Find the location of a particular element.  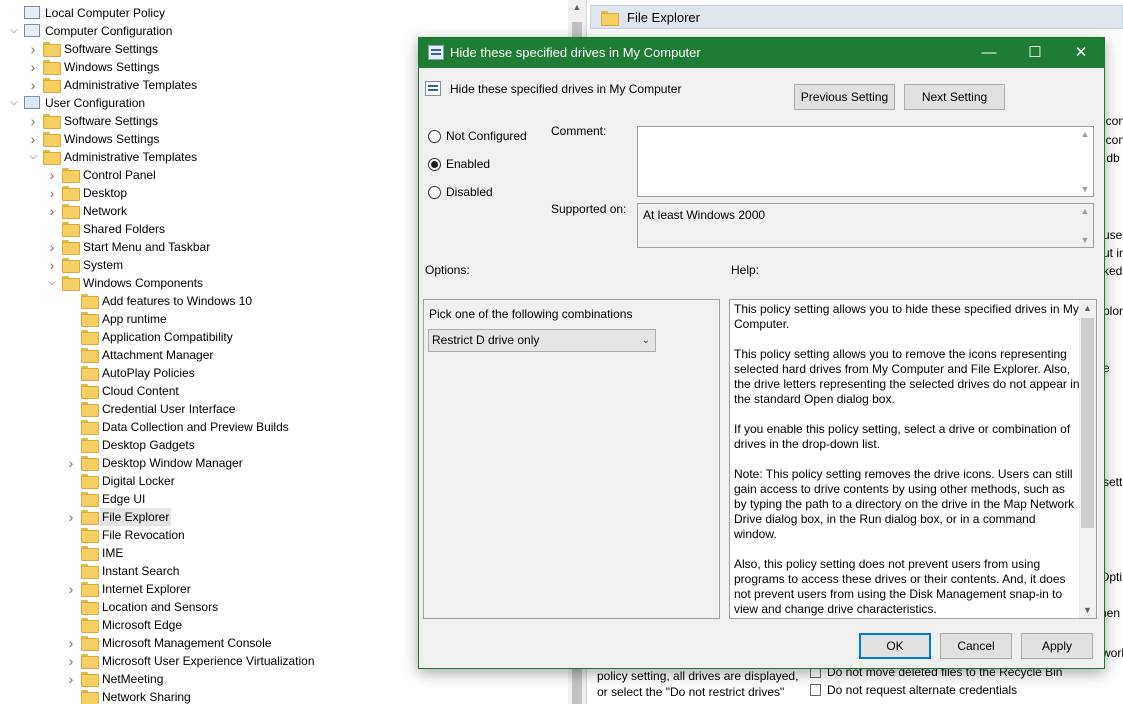

drive-combination-select: Restrict D drive only ⌄ is located at coordinates (542, 340).